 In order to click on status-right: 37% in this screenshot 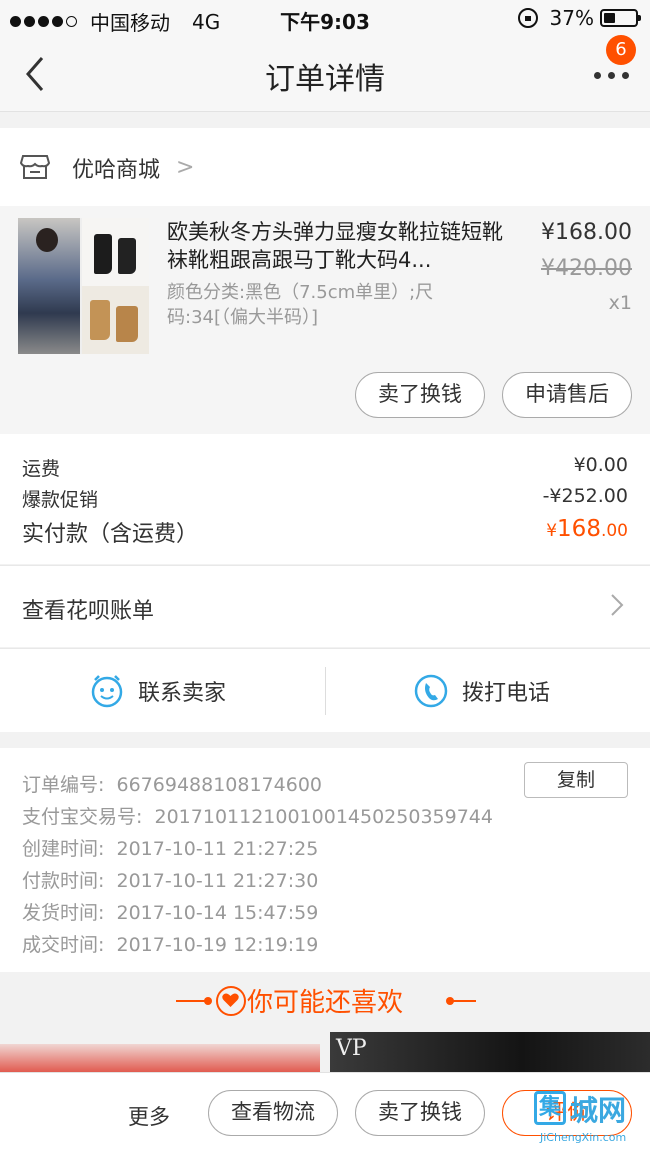, I will do `click(579, 18)`.